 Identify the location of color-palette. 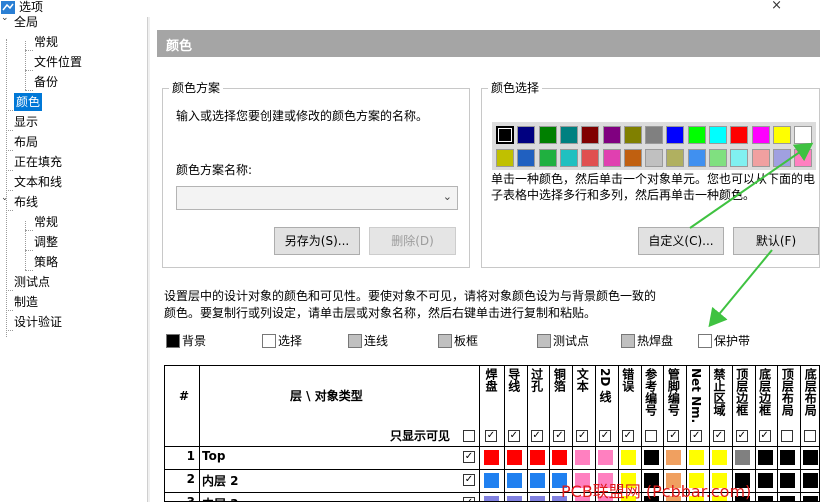
(654, 146).